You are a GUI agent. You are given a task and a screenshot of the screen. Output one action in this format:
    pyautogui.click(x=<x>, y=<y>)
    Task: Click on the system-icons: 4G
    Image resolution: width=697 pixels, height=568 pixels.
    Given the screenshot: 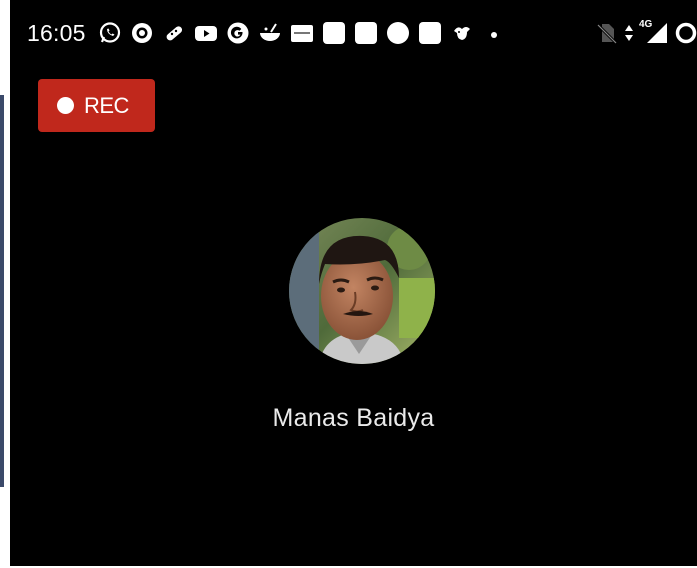 What is the action you would take?
    pyautogui.click(x=646, y=33)
    